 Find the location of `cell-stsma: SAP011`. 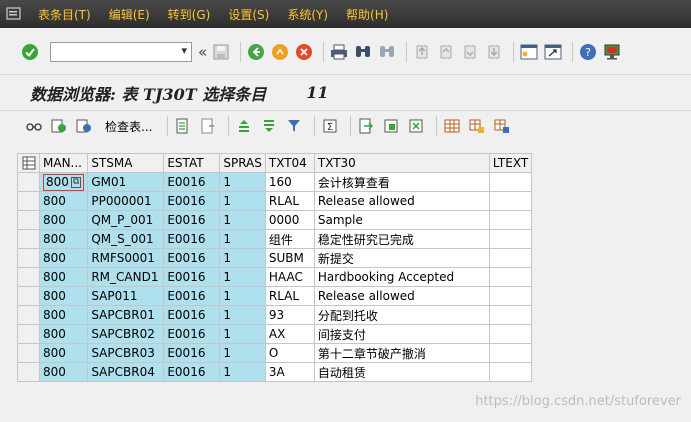

cell-stsma: SAP011 is located at coordinates (126, 296).